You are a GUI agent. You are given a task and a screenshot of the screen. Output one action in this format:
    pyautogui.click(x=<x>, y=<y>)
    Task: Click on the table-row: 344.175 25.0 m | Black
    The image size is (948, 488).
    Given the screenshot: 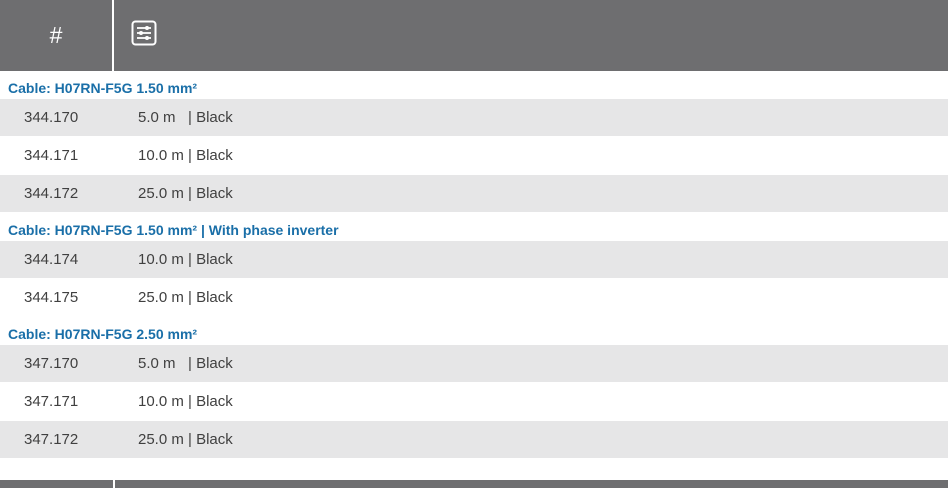 What is the action you would take?
    pyautogui.click(x=474, y=298)
    